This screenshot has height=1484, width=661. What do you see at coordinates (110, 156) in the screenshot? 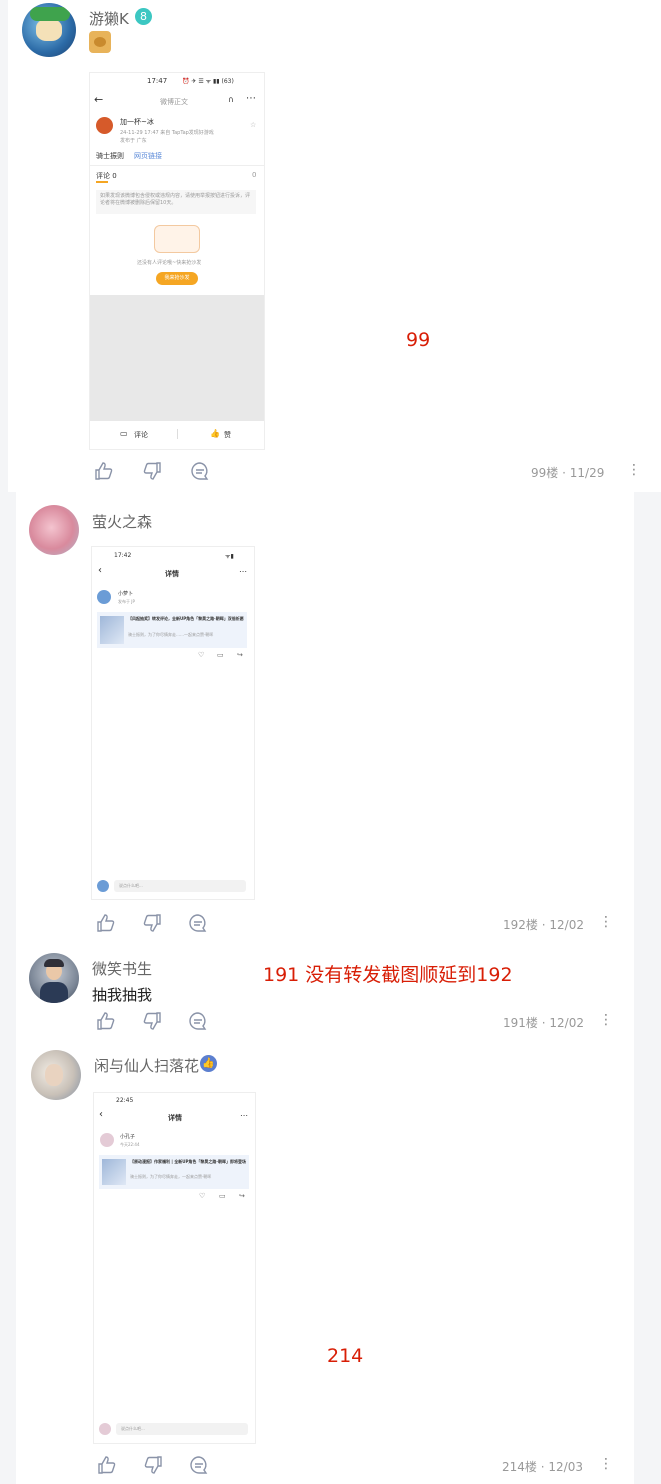
I see `post-body: 骑士振则` at bounding box center [110, 156].